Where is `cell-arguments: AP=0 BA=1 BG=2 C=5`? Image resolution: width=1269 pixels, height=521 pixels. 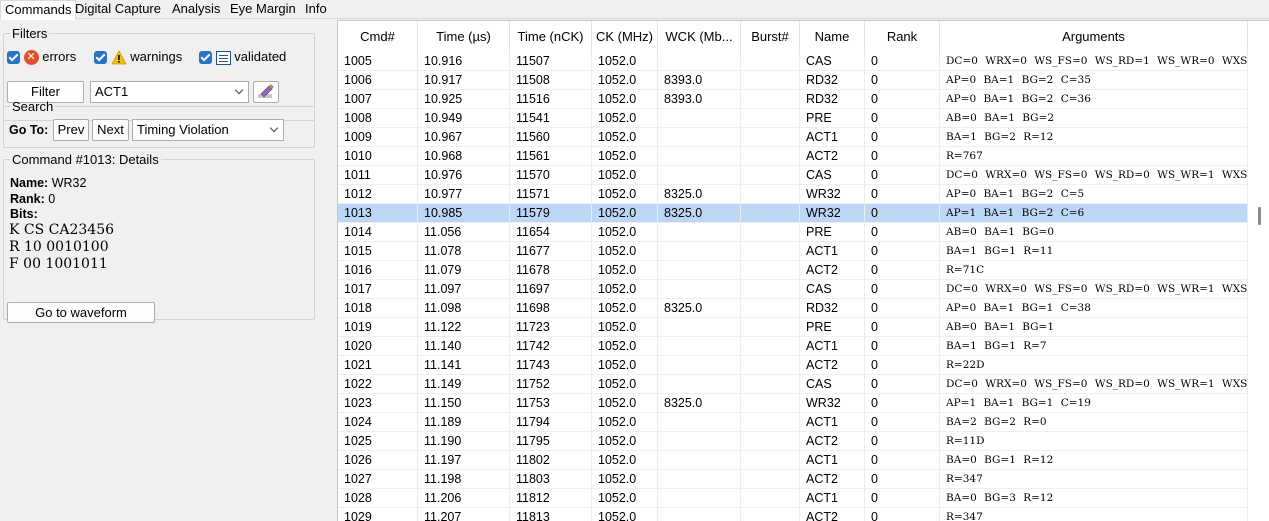 cell-arguments: AP=0 BA=1 BG=2 C=5 is located at coordinates (1094, 194).